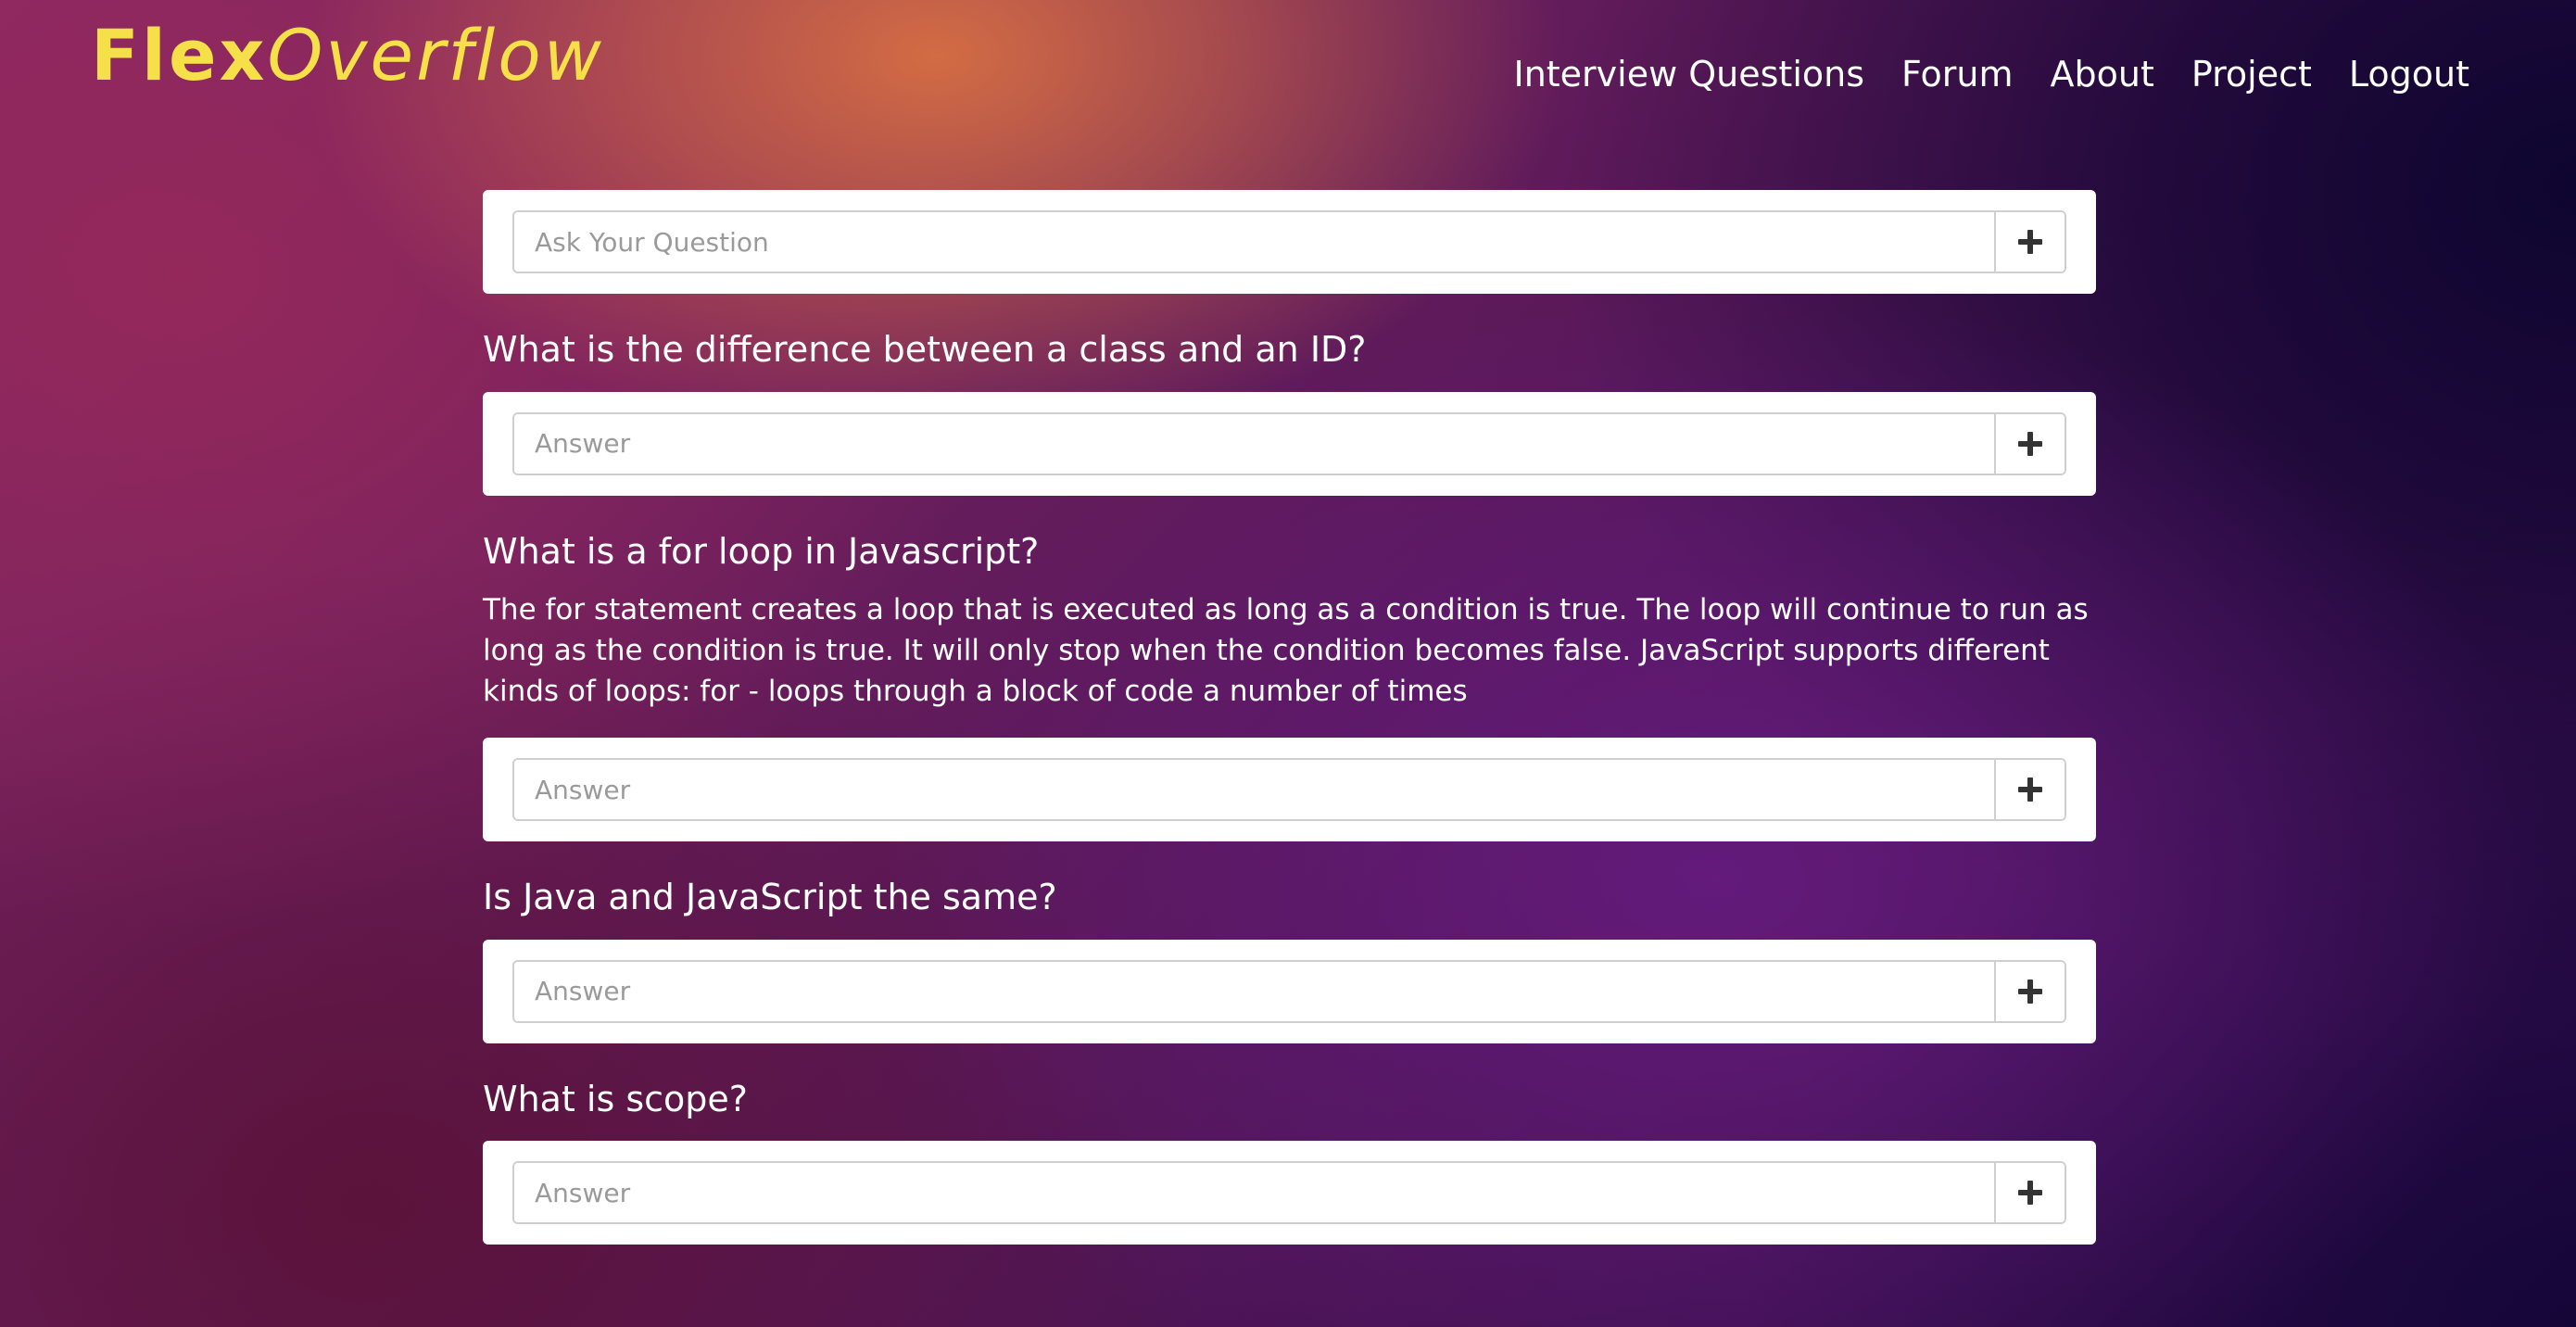 Image resolution: width=2576 pixels, height=1327 pixels. I want to click on ask-question-add-button, so click(2030, 242).